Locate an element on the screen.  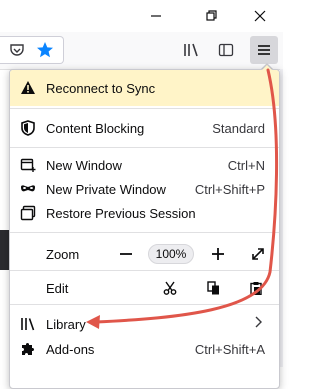
content-blocking-value: Standard is located at coordinates (238, 128).